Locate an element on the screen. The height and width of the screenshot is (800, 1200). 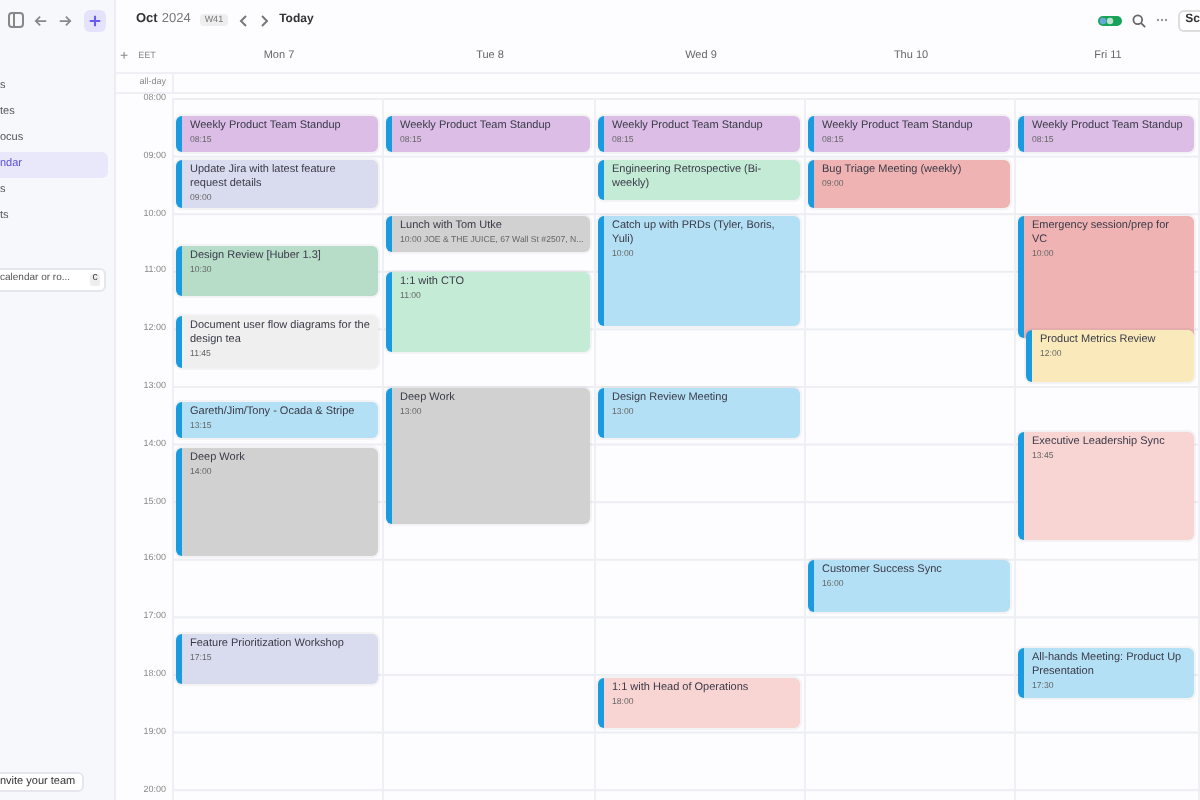
plus-icon is located at coordinates (95, 20).